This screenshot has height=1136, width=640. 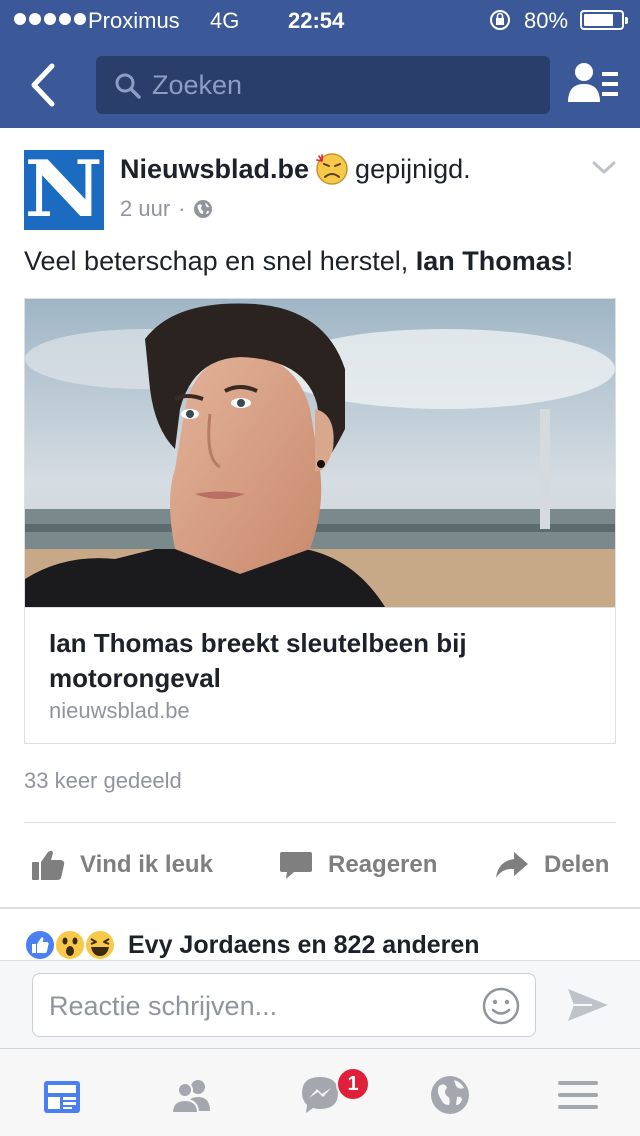 What do you see at coordinates (48, 865) in the screenshot?
I see `thumbs-up-icon` at bounding box center [48, 865].